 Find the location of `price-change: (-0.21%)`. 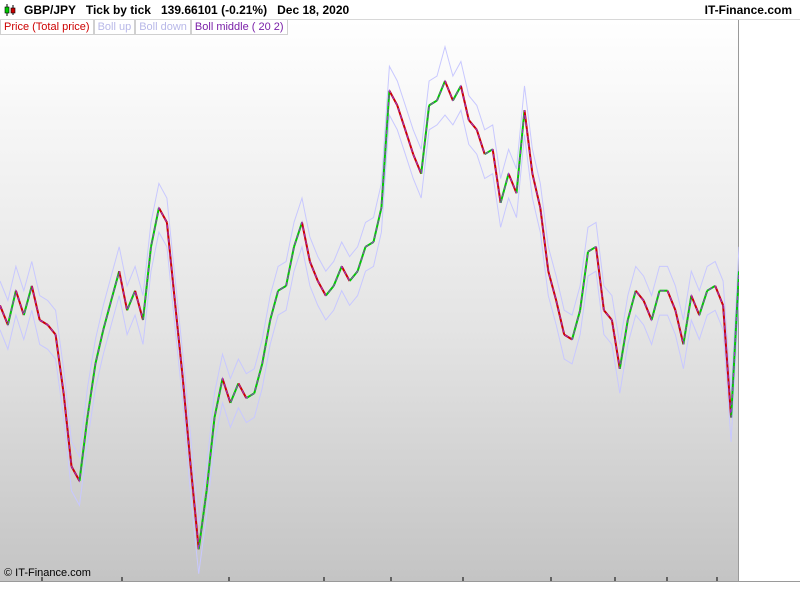

price-change: (-0.21%) is located at coordinates (244, 10).